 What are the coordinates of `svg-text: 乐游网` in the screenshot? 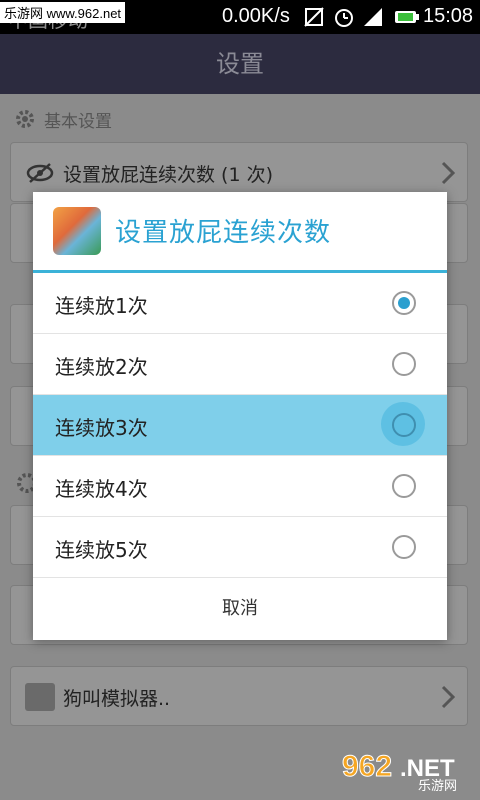 It's located at (437, 785).